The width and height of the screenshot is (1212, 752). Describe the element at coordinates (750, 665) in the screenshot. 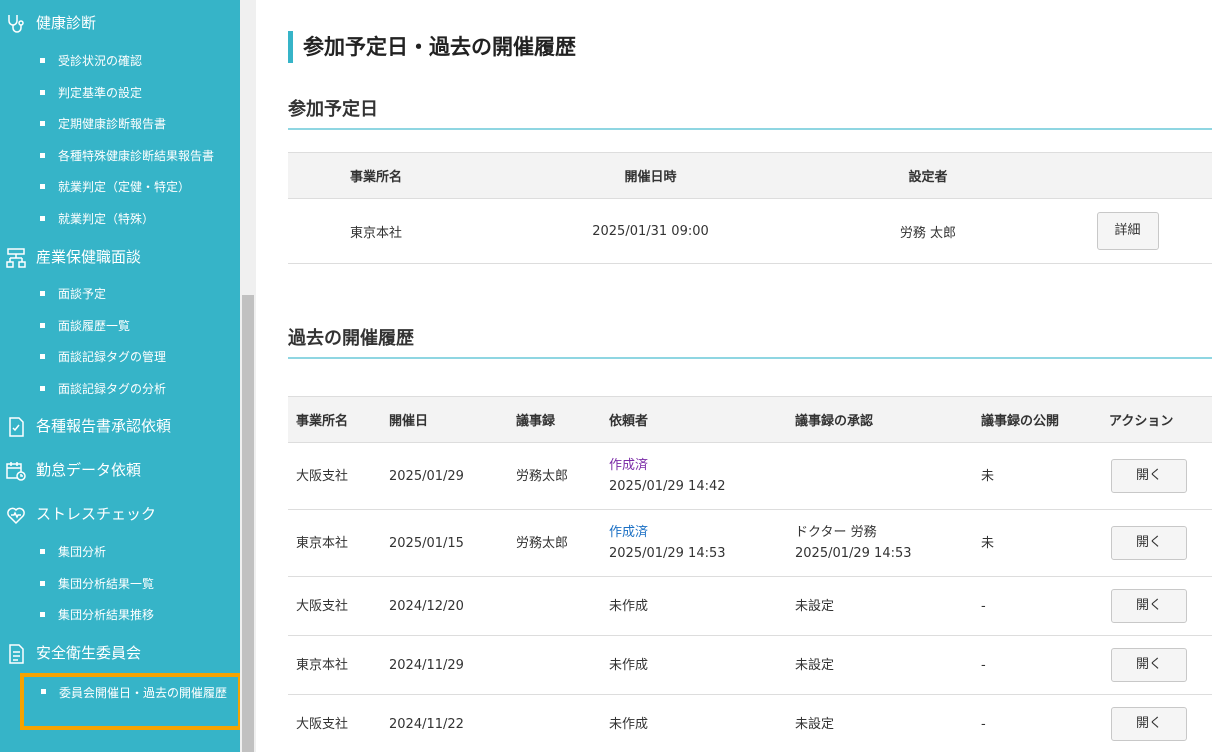

I see `table-row: 東京本社 2024/11/29 未作成 未設定 - 開く` at that location.